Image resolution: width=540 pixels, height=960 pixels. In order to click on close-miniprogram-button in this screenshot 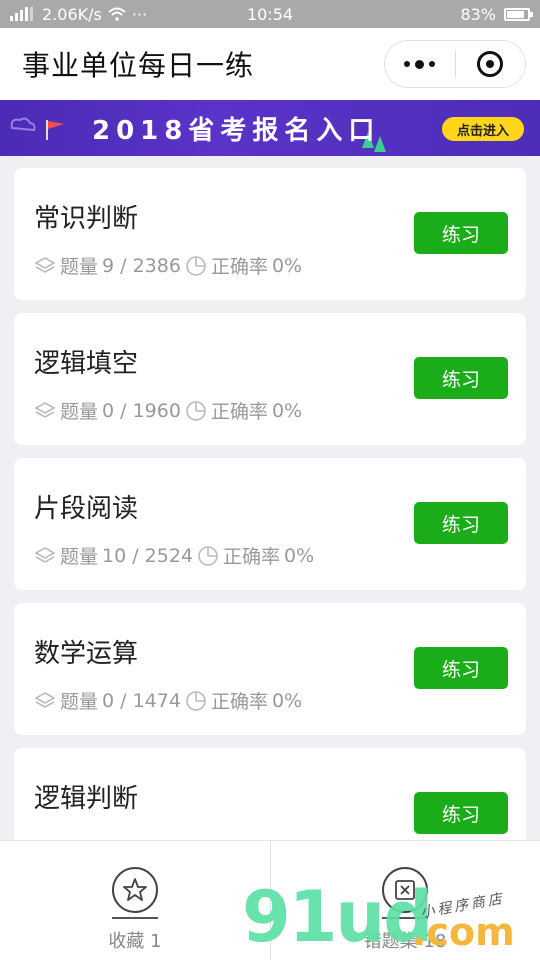, I will do `click(491, 64)`.